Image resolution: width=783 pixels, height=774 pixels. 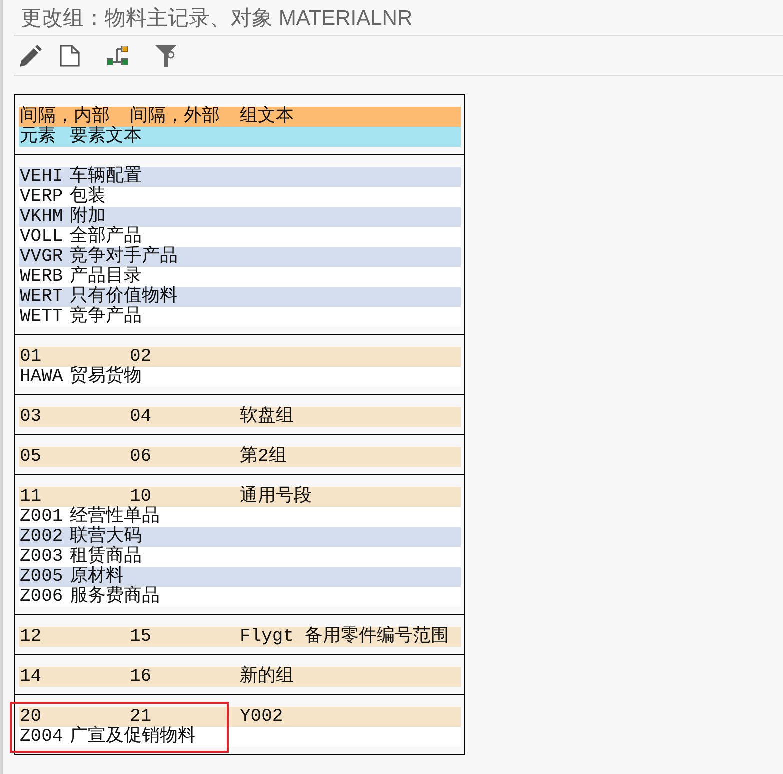 What do you see at coordinates (42, 597) in the screenshot?
I see `element-code: Z006` at bounding box center [42, 597].